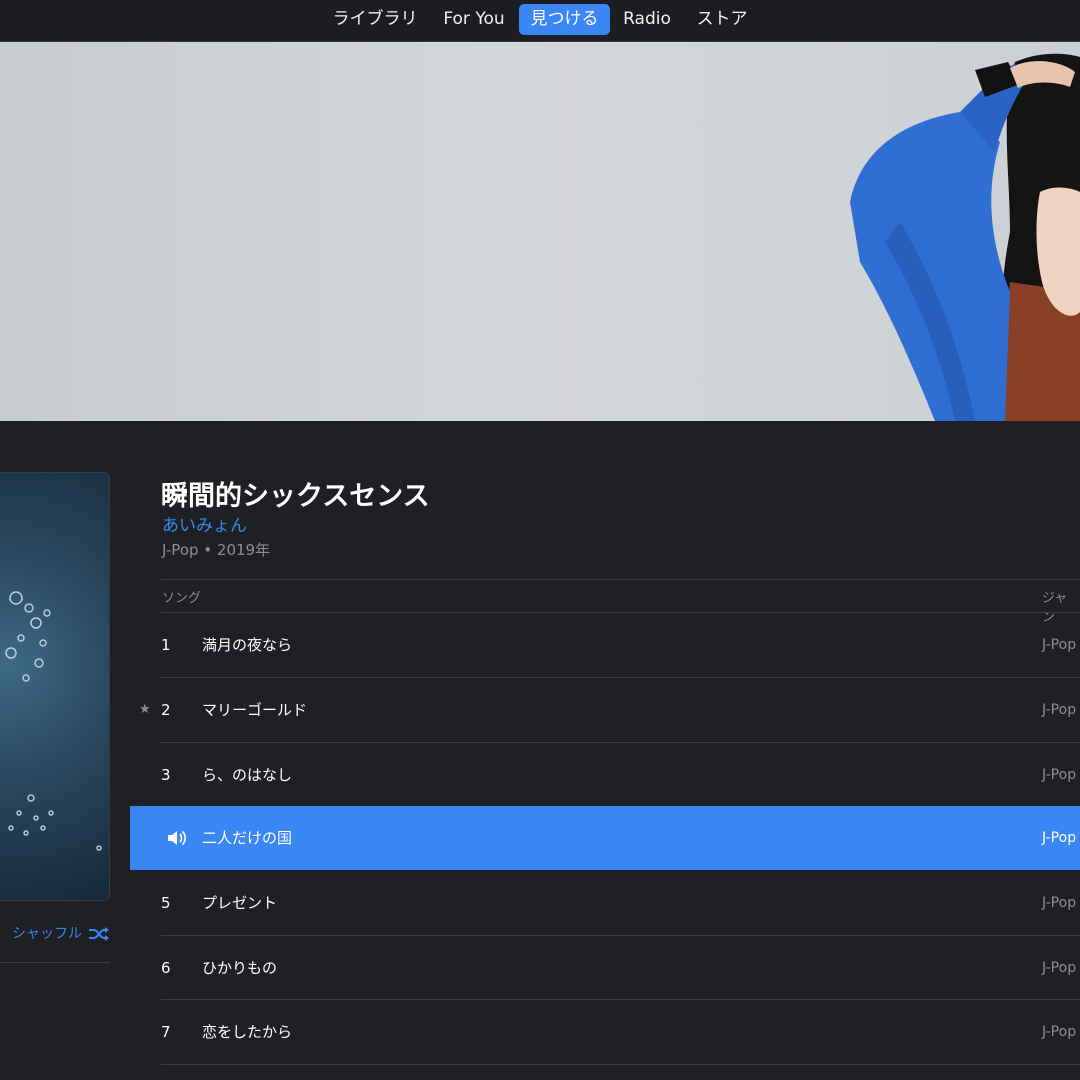 Image resolution: width=1080 pixels, height=1080 pixels. I want to click on track-number: 3, so click(166, 775).